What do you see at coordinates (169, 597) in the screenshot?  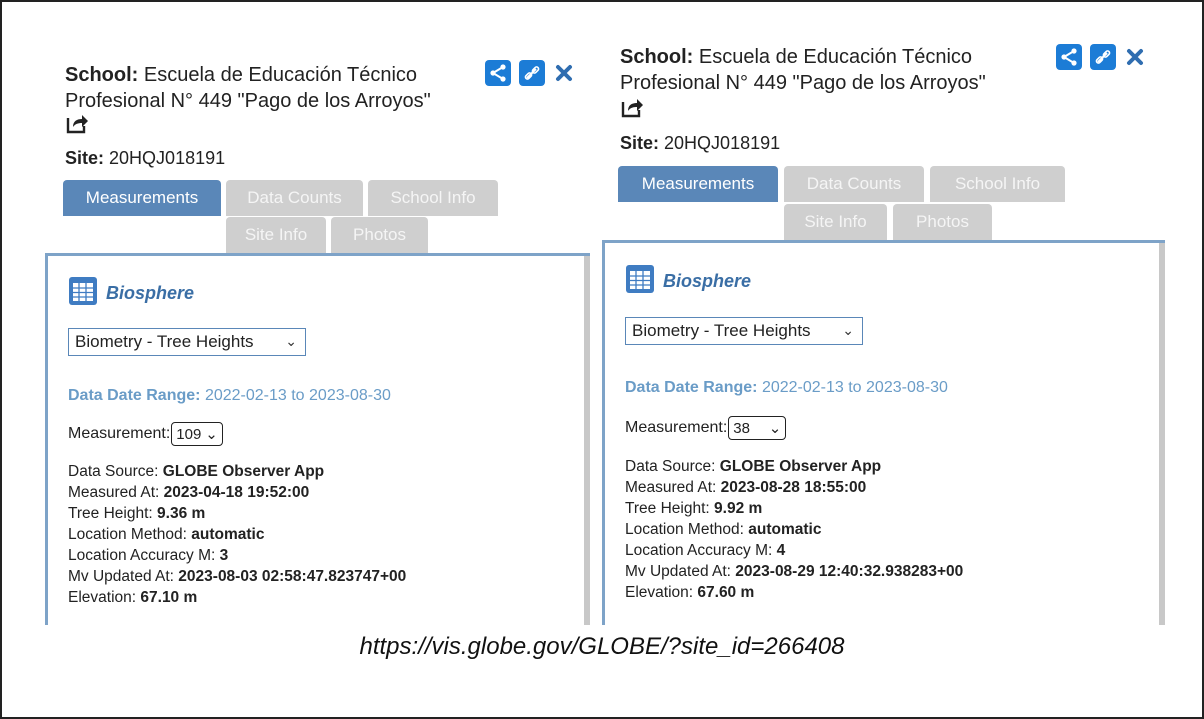 I see `detail-value: 67.10 m` at bounding box center [169, 597].